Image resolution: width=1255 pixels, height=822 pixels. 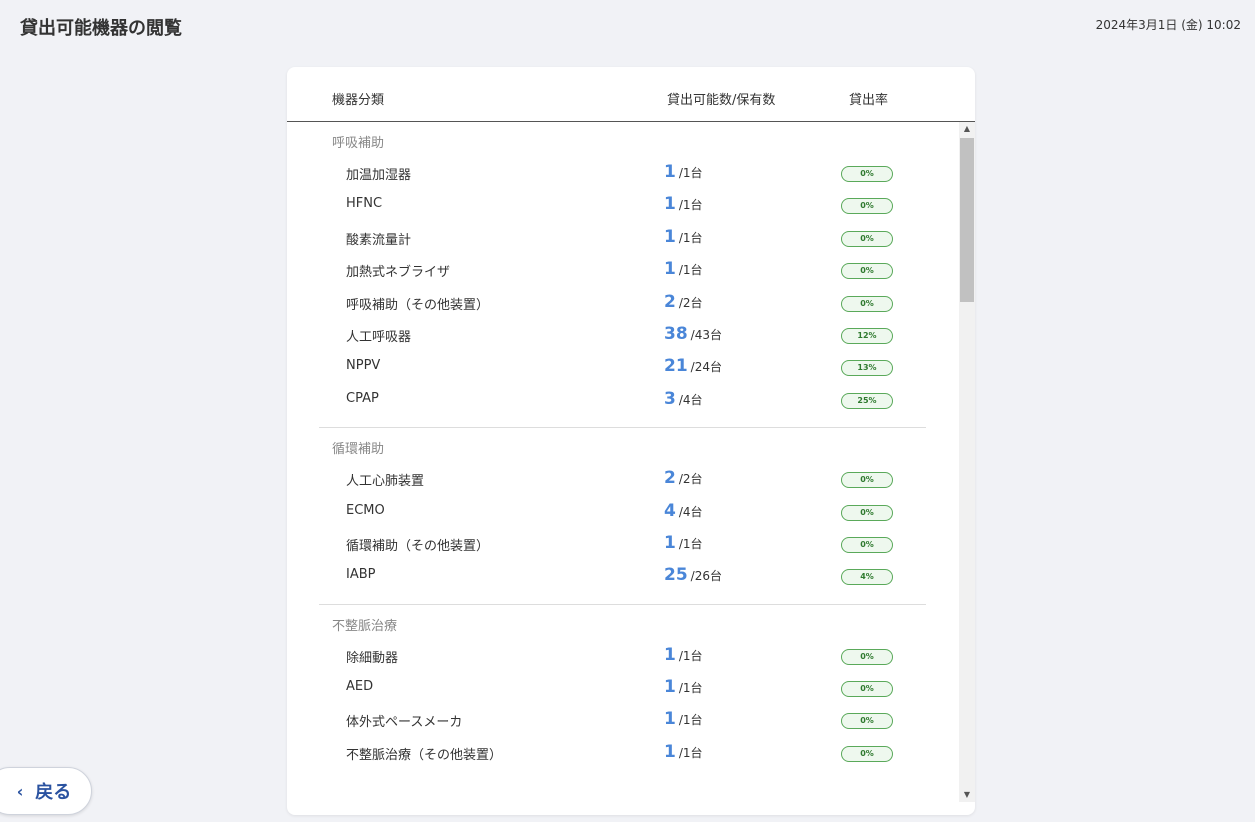 I want to click on available-count: 21, so click(x=676, y=366).